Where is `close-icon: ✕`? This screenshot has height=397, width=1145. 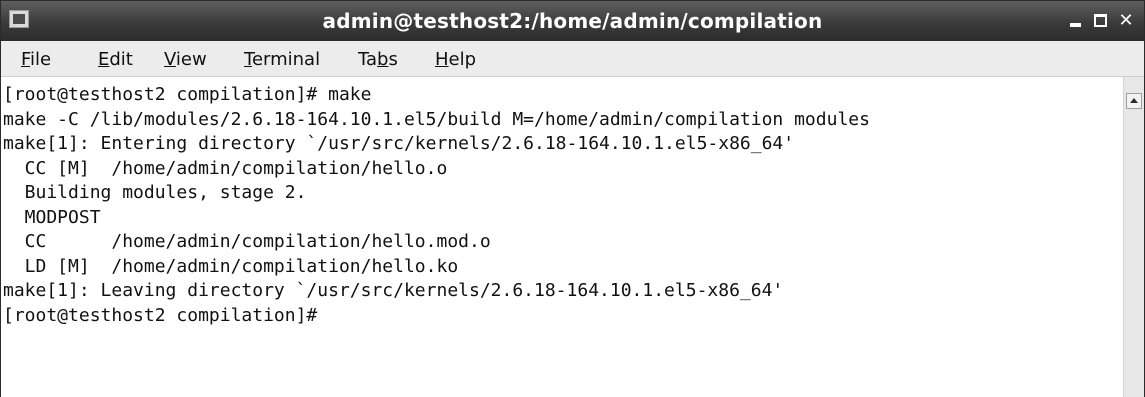 close-icon: ✕ is located at coordinates (1126, 20).